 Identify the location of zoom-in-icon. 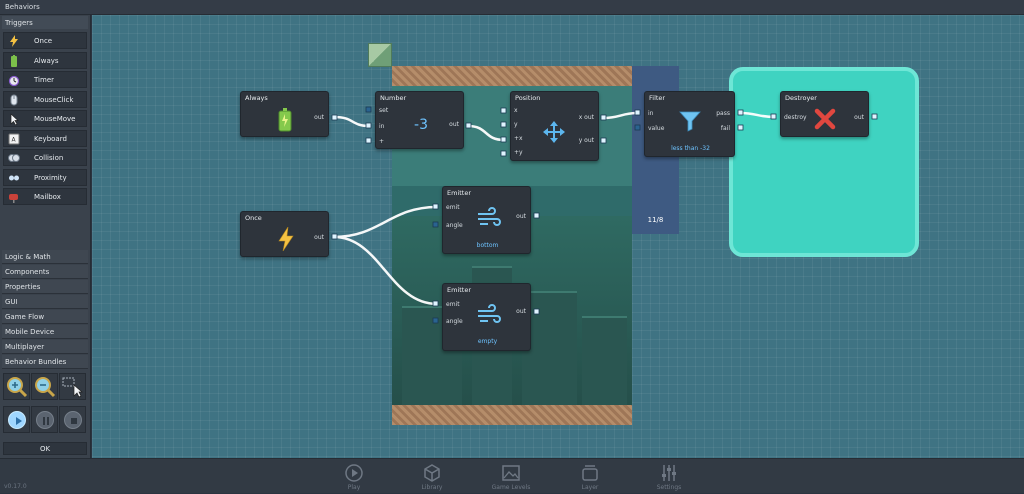
(16, 389).